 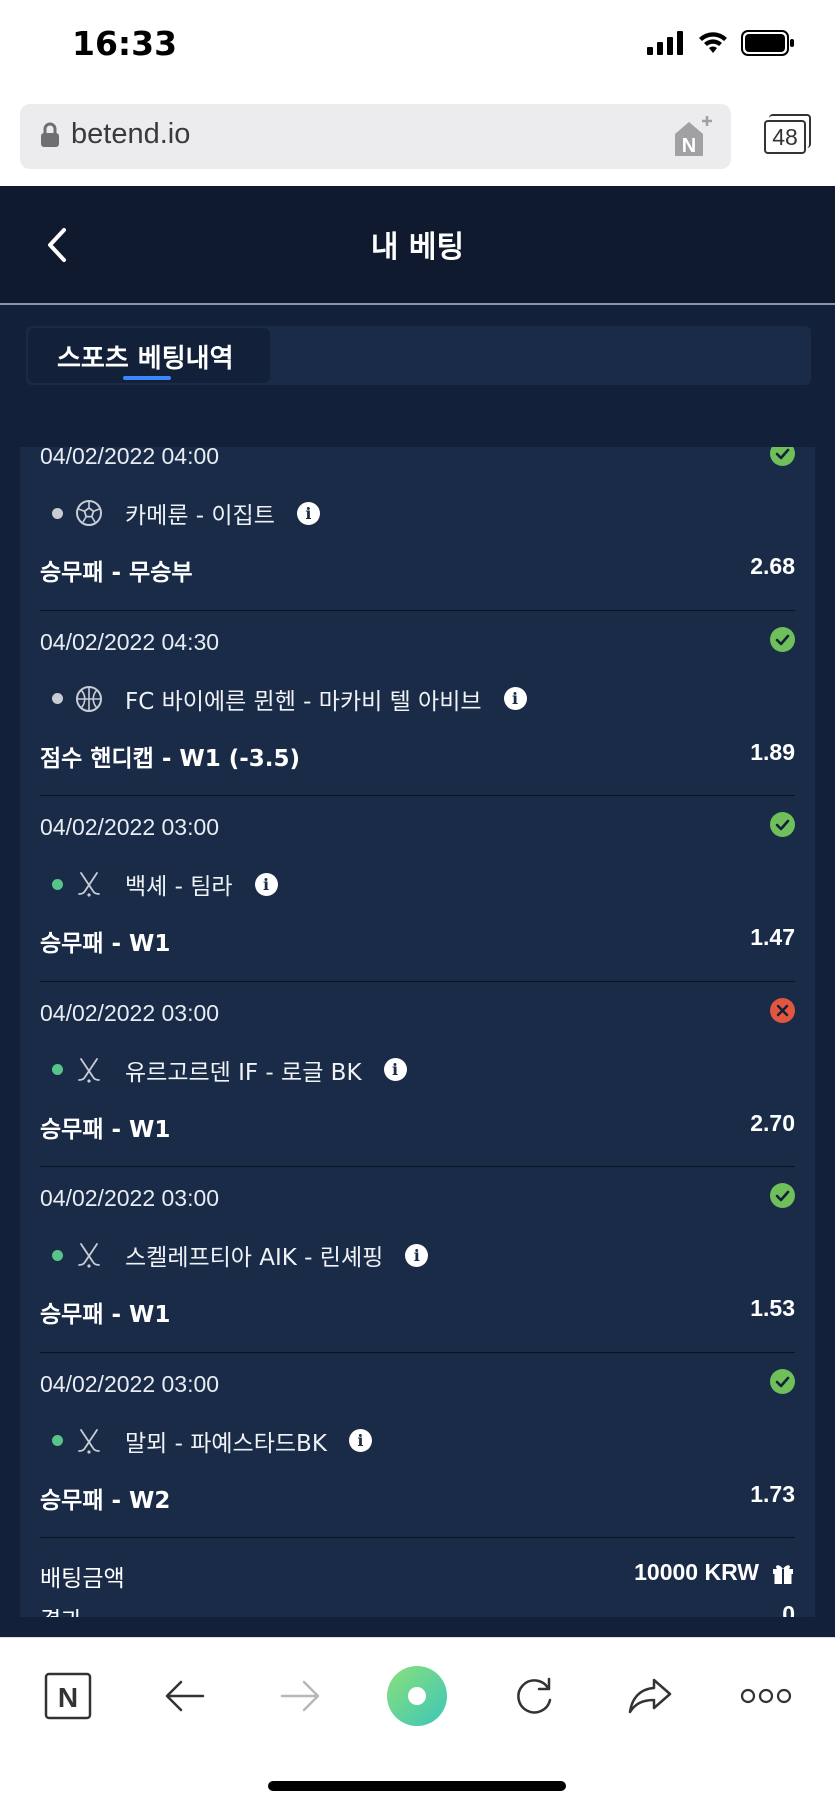 I want to click on gift-icon, so click(x=783, y=1573).